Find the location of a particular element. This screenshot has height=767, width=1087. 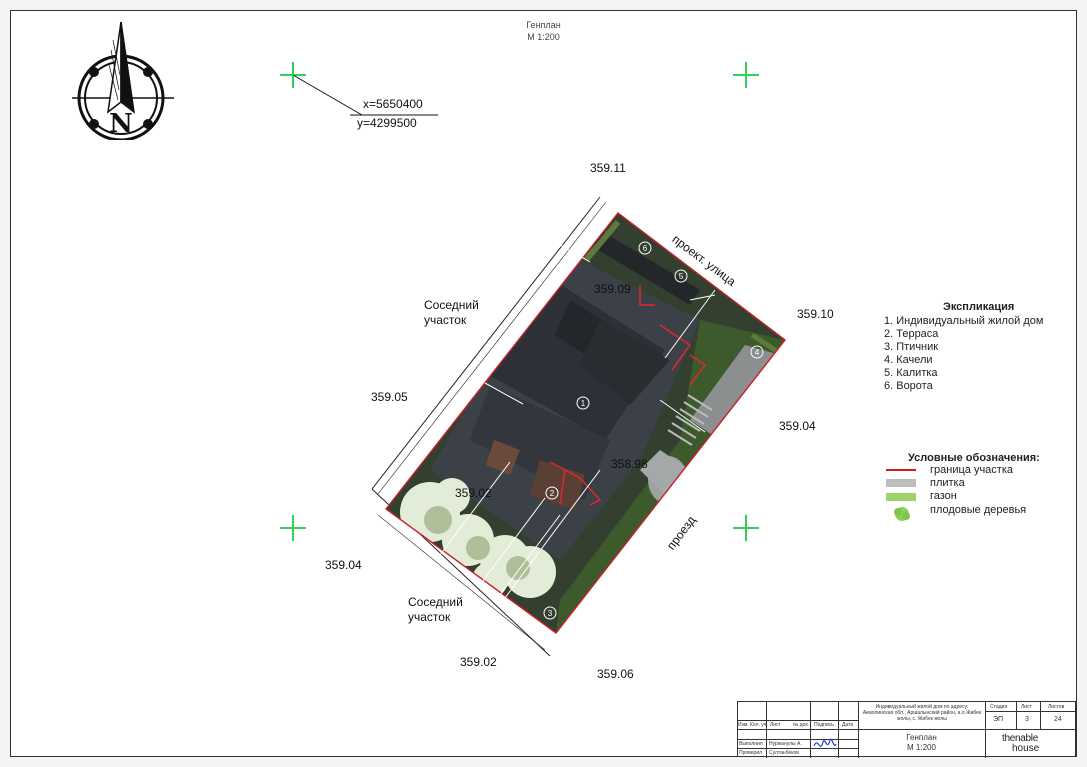

brand-logo-bottom: house is located at coordinates (1026, 748).